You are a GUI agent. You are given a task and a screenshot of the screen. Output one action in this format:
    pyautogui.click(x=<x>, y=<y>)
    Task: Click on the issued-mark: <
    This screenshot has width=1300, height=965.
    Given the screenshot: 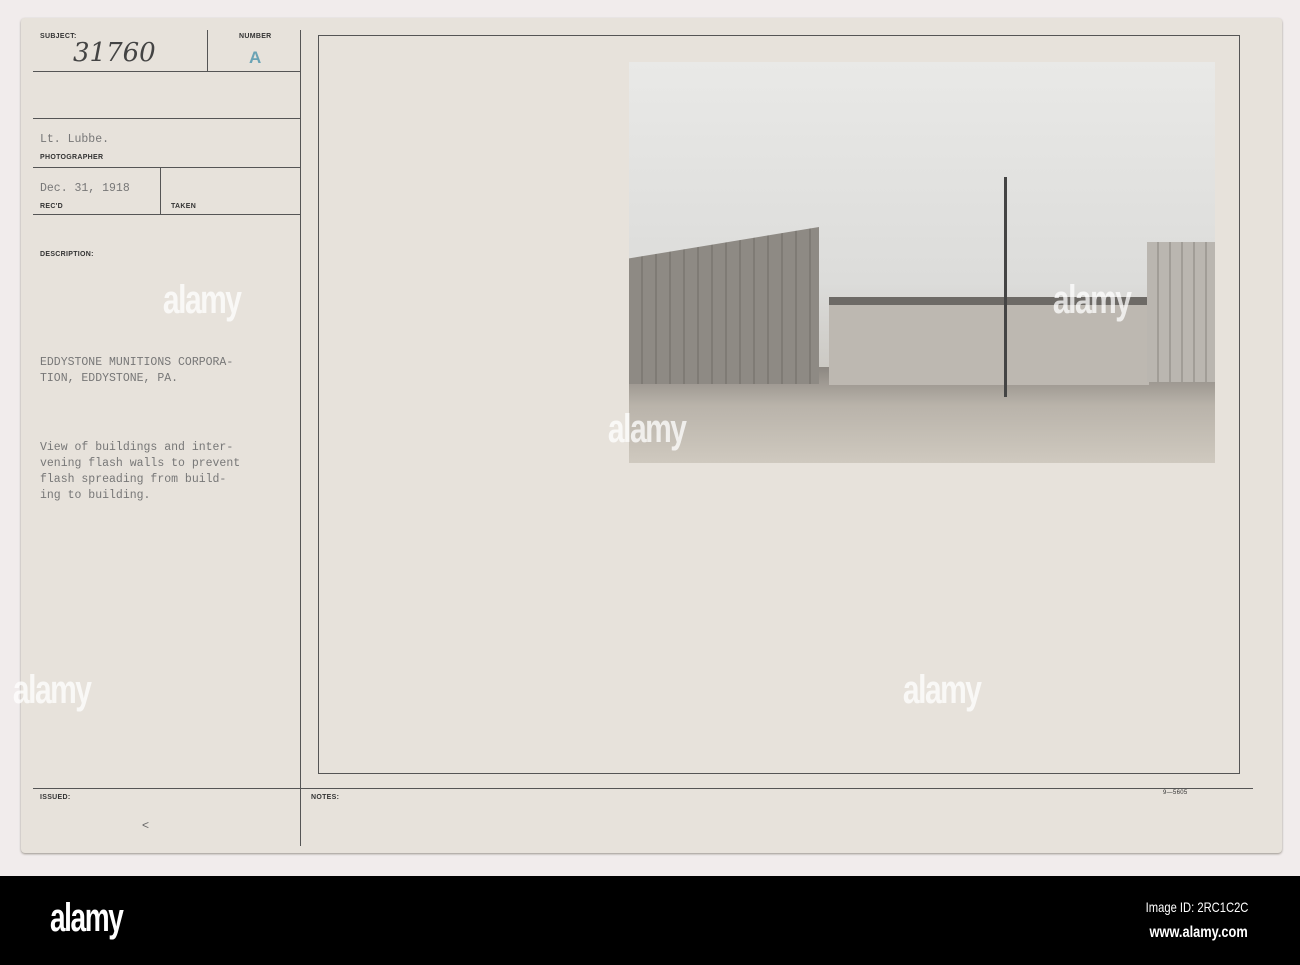 What is the action you would take?
    pyautogui.click(x=146, y=825)
    